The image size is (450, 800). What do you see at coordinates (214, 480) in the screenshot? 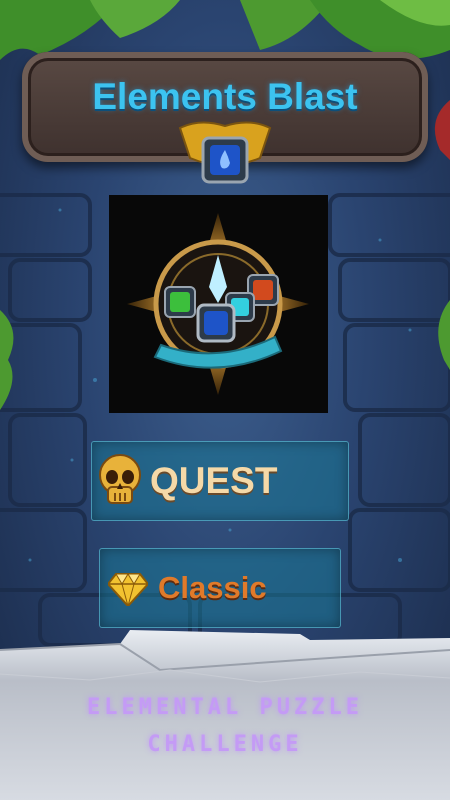
I see `quest-label: QUEST` at bounding box center [214, 480].